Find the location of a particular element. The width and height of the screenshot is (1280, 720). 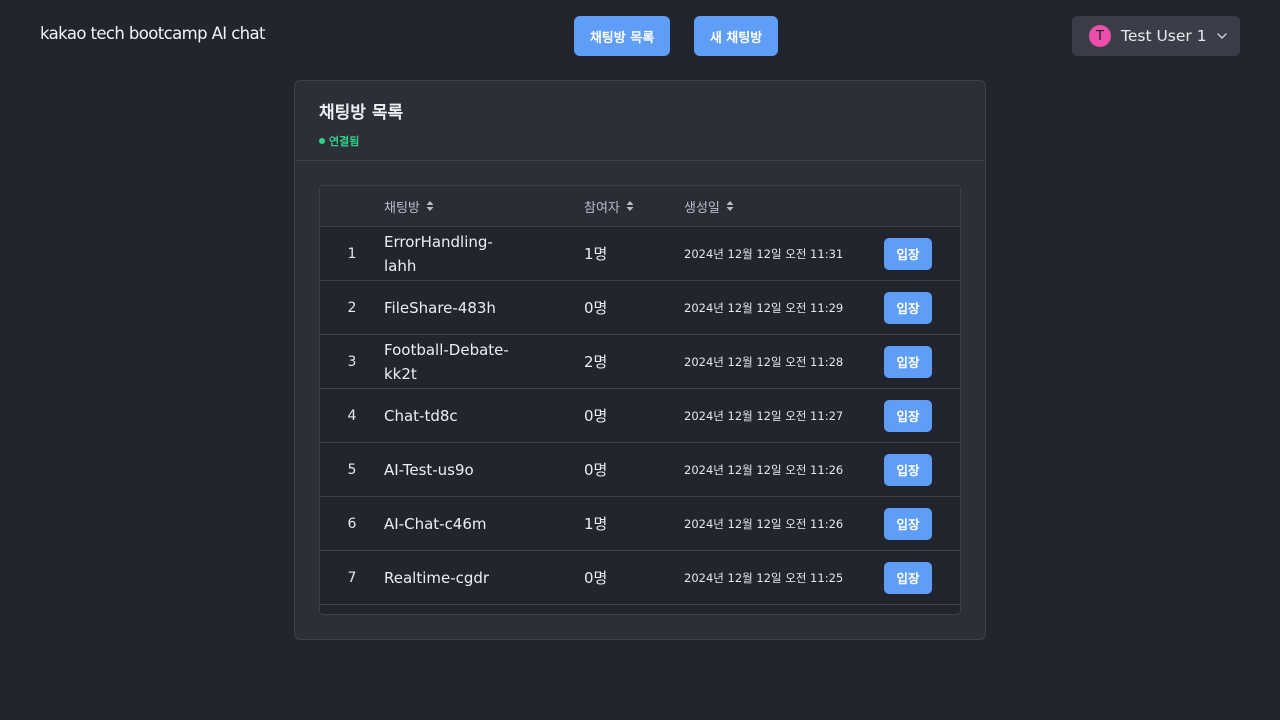

created-date: 2024년 12월 12일 오전 11:29 is located at coordinates (764, 307).